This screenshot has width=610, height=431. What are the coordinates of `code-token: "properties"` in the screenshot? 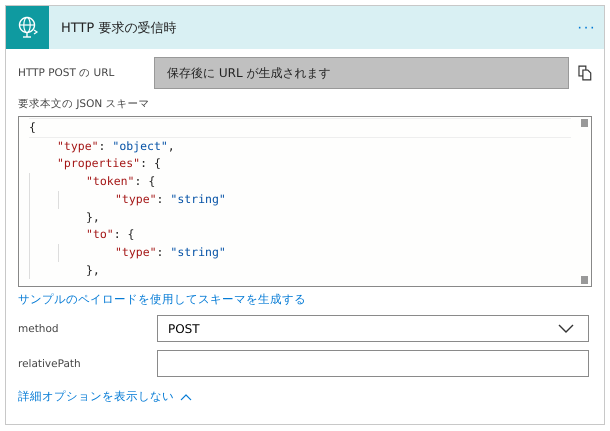 It's located at (98, 163).